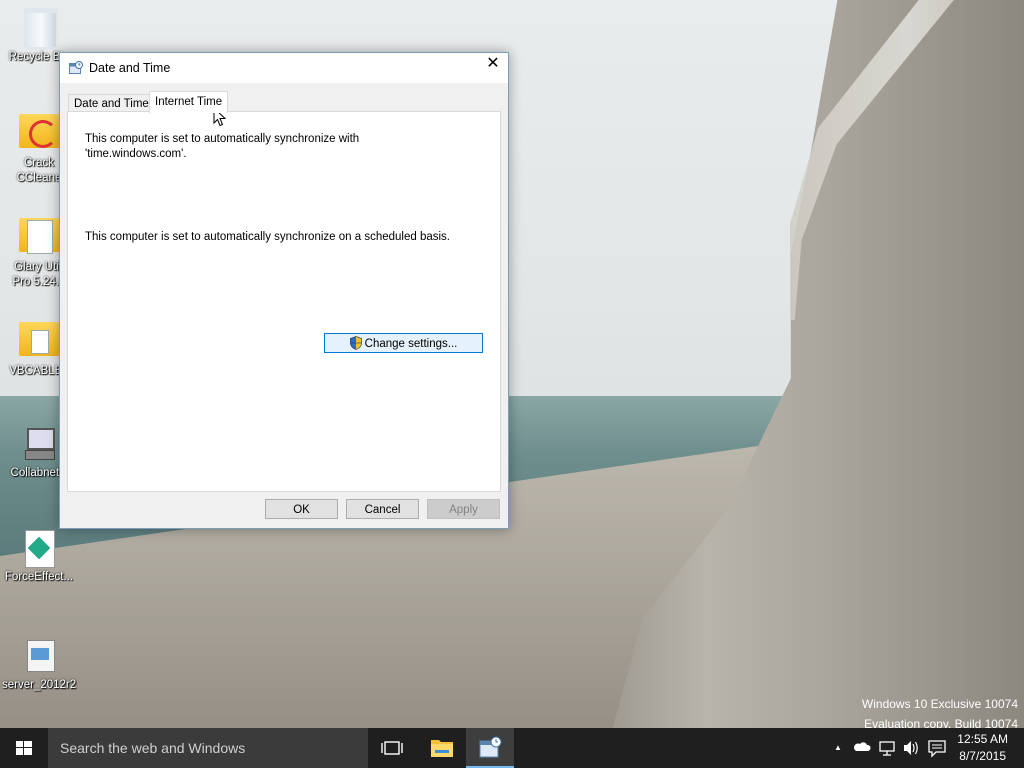 This screenshot has width=1024, height=771. I want to click on notification-icon, so click(937, 749).